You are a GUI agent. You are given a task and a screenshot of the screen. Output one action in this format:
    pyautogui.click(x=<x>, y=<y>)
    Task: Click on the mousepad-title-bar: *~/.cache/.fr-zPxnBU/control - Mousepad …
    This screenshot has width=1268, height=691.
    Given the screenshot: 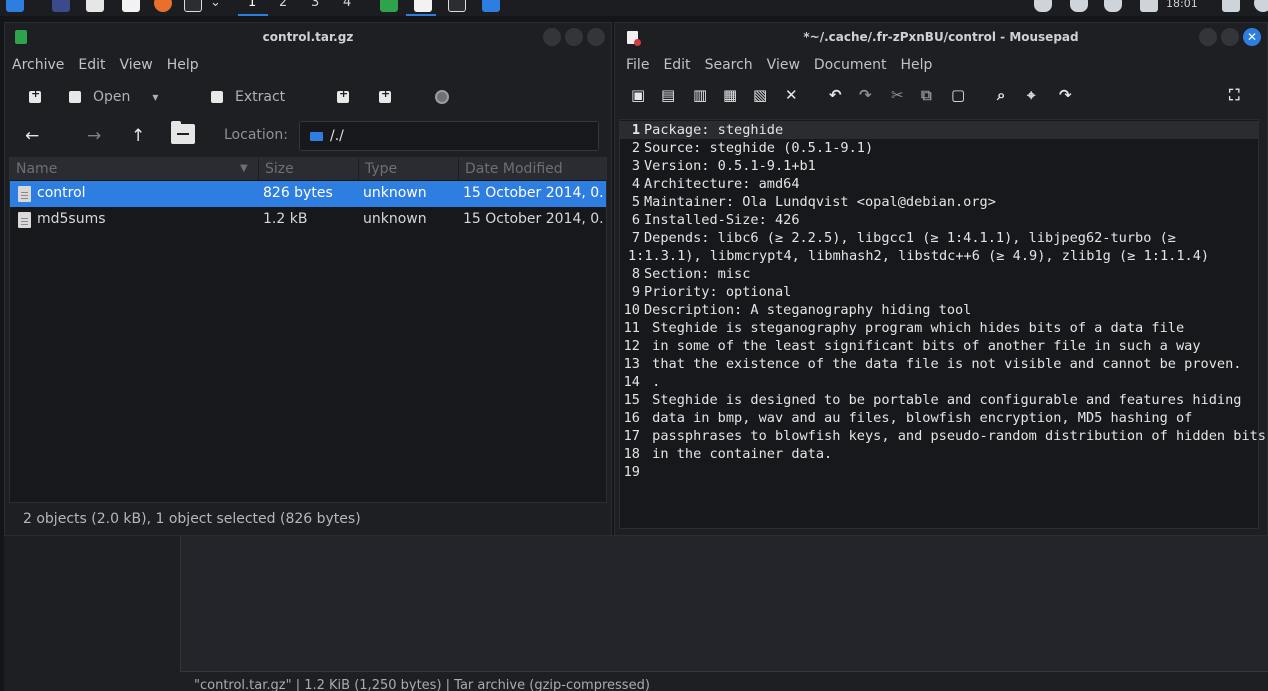 What is the action you would take?
    pyautogui.click(x=941, y=37)
    